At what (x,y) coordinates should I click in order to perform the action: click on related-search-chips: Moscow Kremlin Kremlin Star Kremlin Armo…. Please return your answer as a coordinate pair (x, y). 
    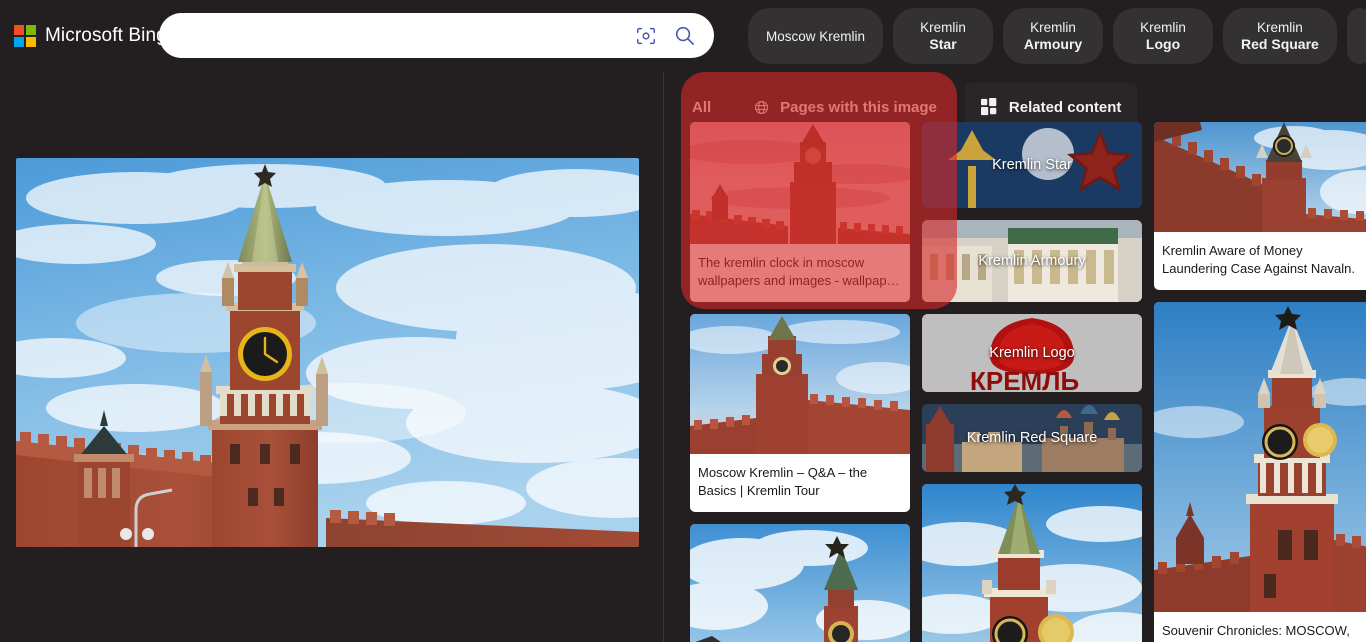
    Looking at the image, I should click on (1057, 36).